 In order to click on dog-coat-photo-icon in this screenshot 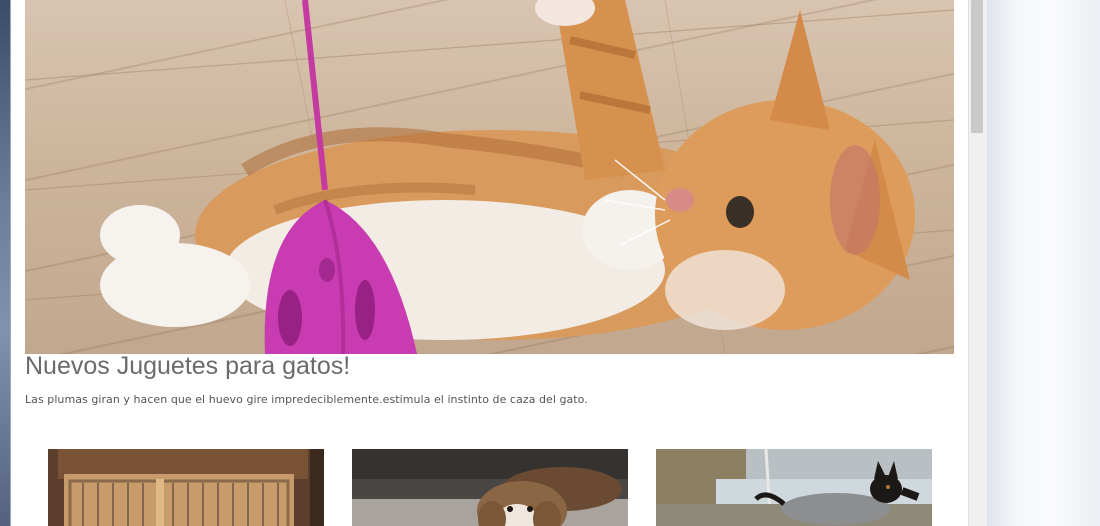, I will do `click(794, 487)`.